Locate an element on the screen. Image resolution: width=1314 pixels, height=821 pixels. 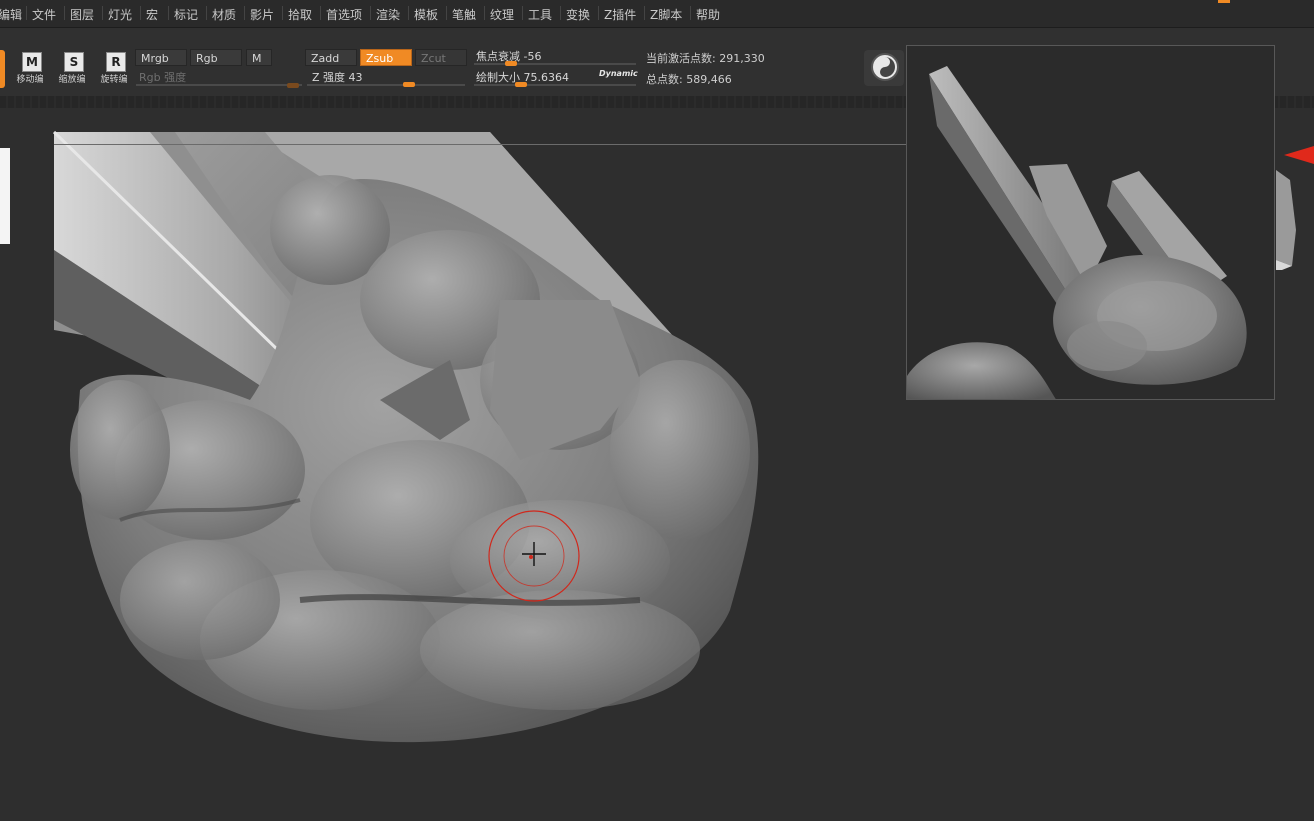
lightbox-icon is located at coordinates (885, 67).